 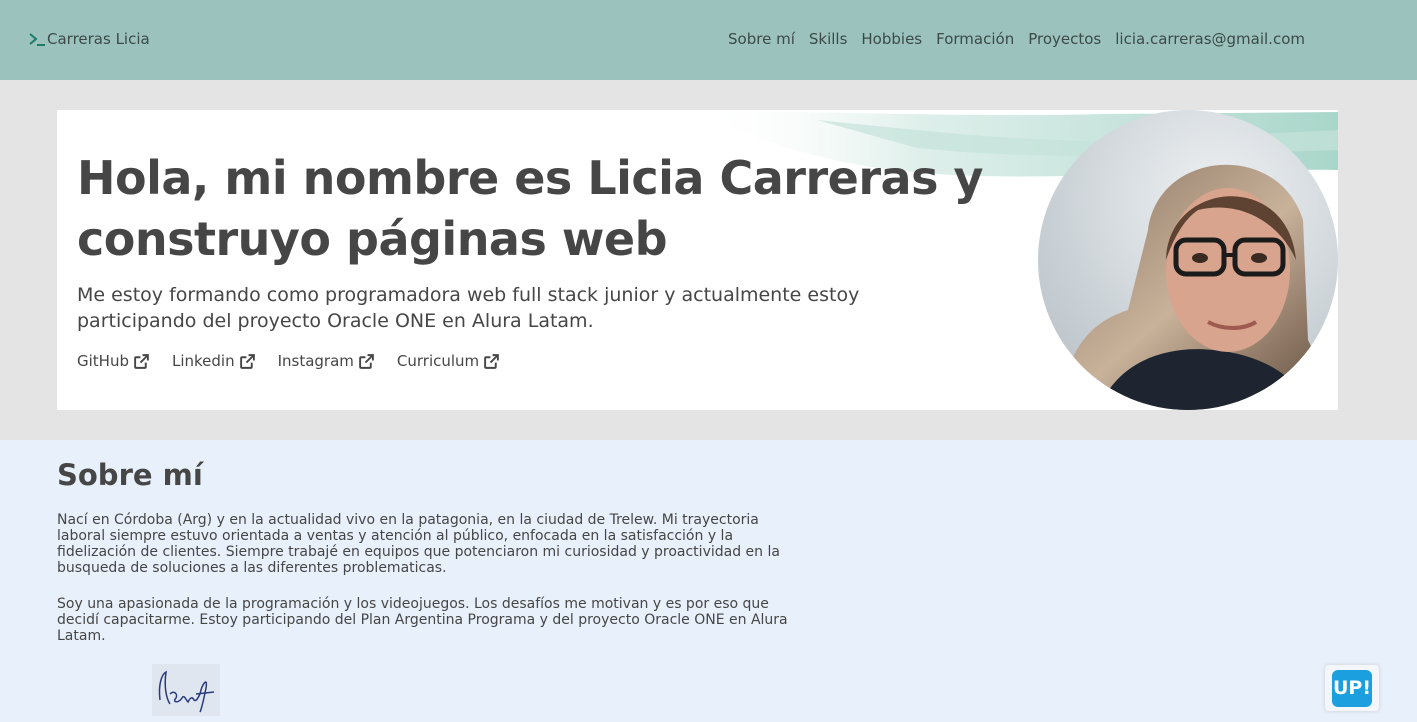 I want to click on scroll-to-top-button: UP!, so click(x=1352, y=688).